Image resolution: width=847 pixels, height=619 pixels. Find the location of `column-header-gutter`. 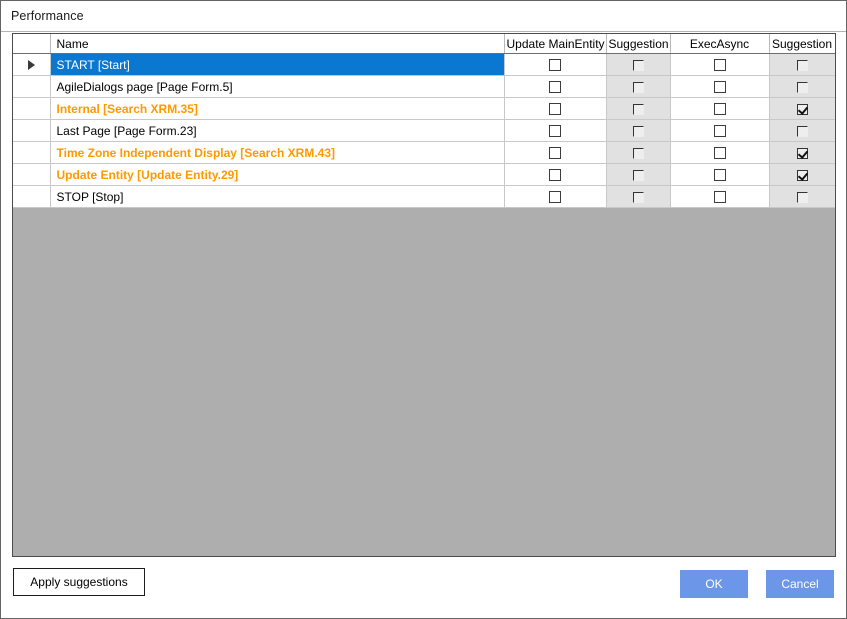

column-header-gutter is located at coordinates (32, 44).